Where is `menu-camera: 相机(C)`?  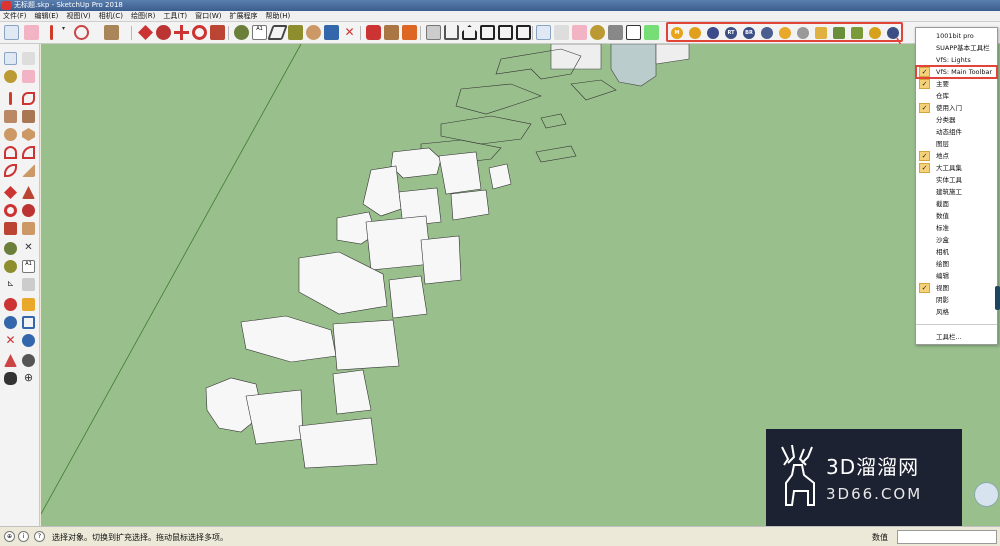 menu-camera: 相机(C) is located at coordinates (111, 16).